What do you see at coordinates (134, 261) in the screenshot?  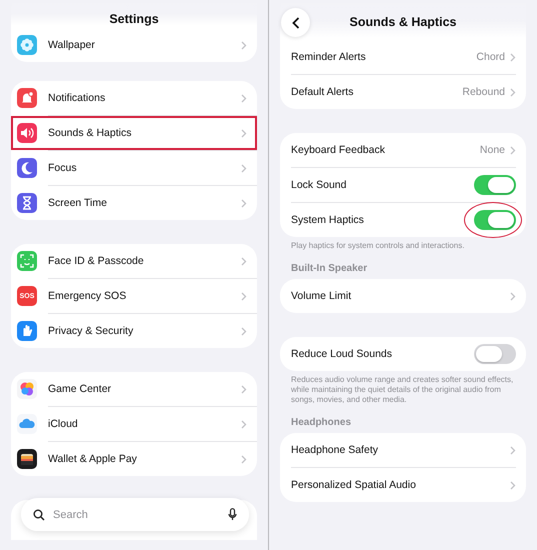 I see `settings-item: Face ID & Passcode` at bounding box center [134, 261].